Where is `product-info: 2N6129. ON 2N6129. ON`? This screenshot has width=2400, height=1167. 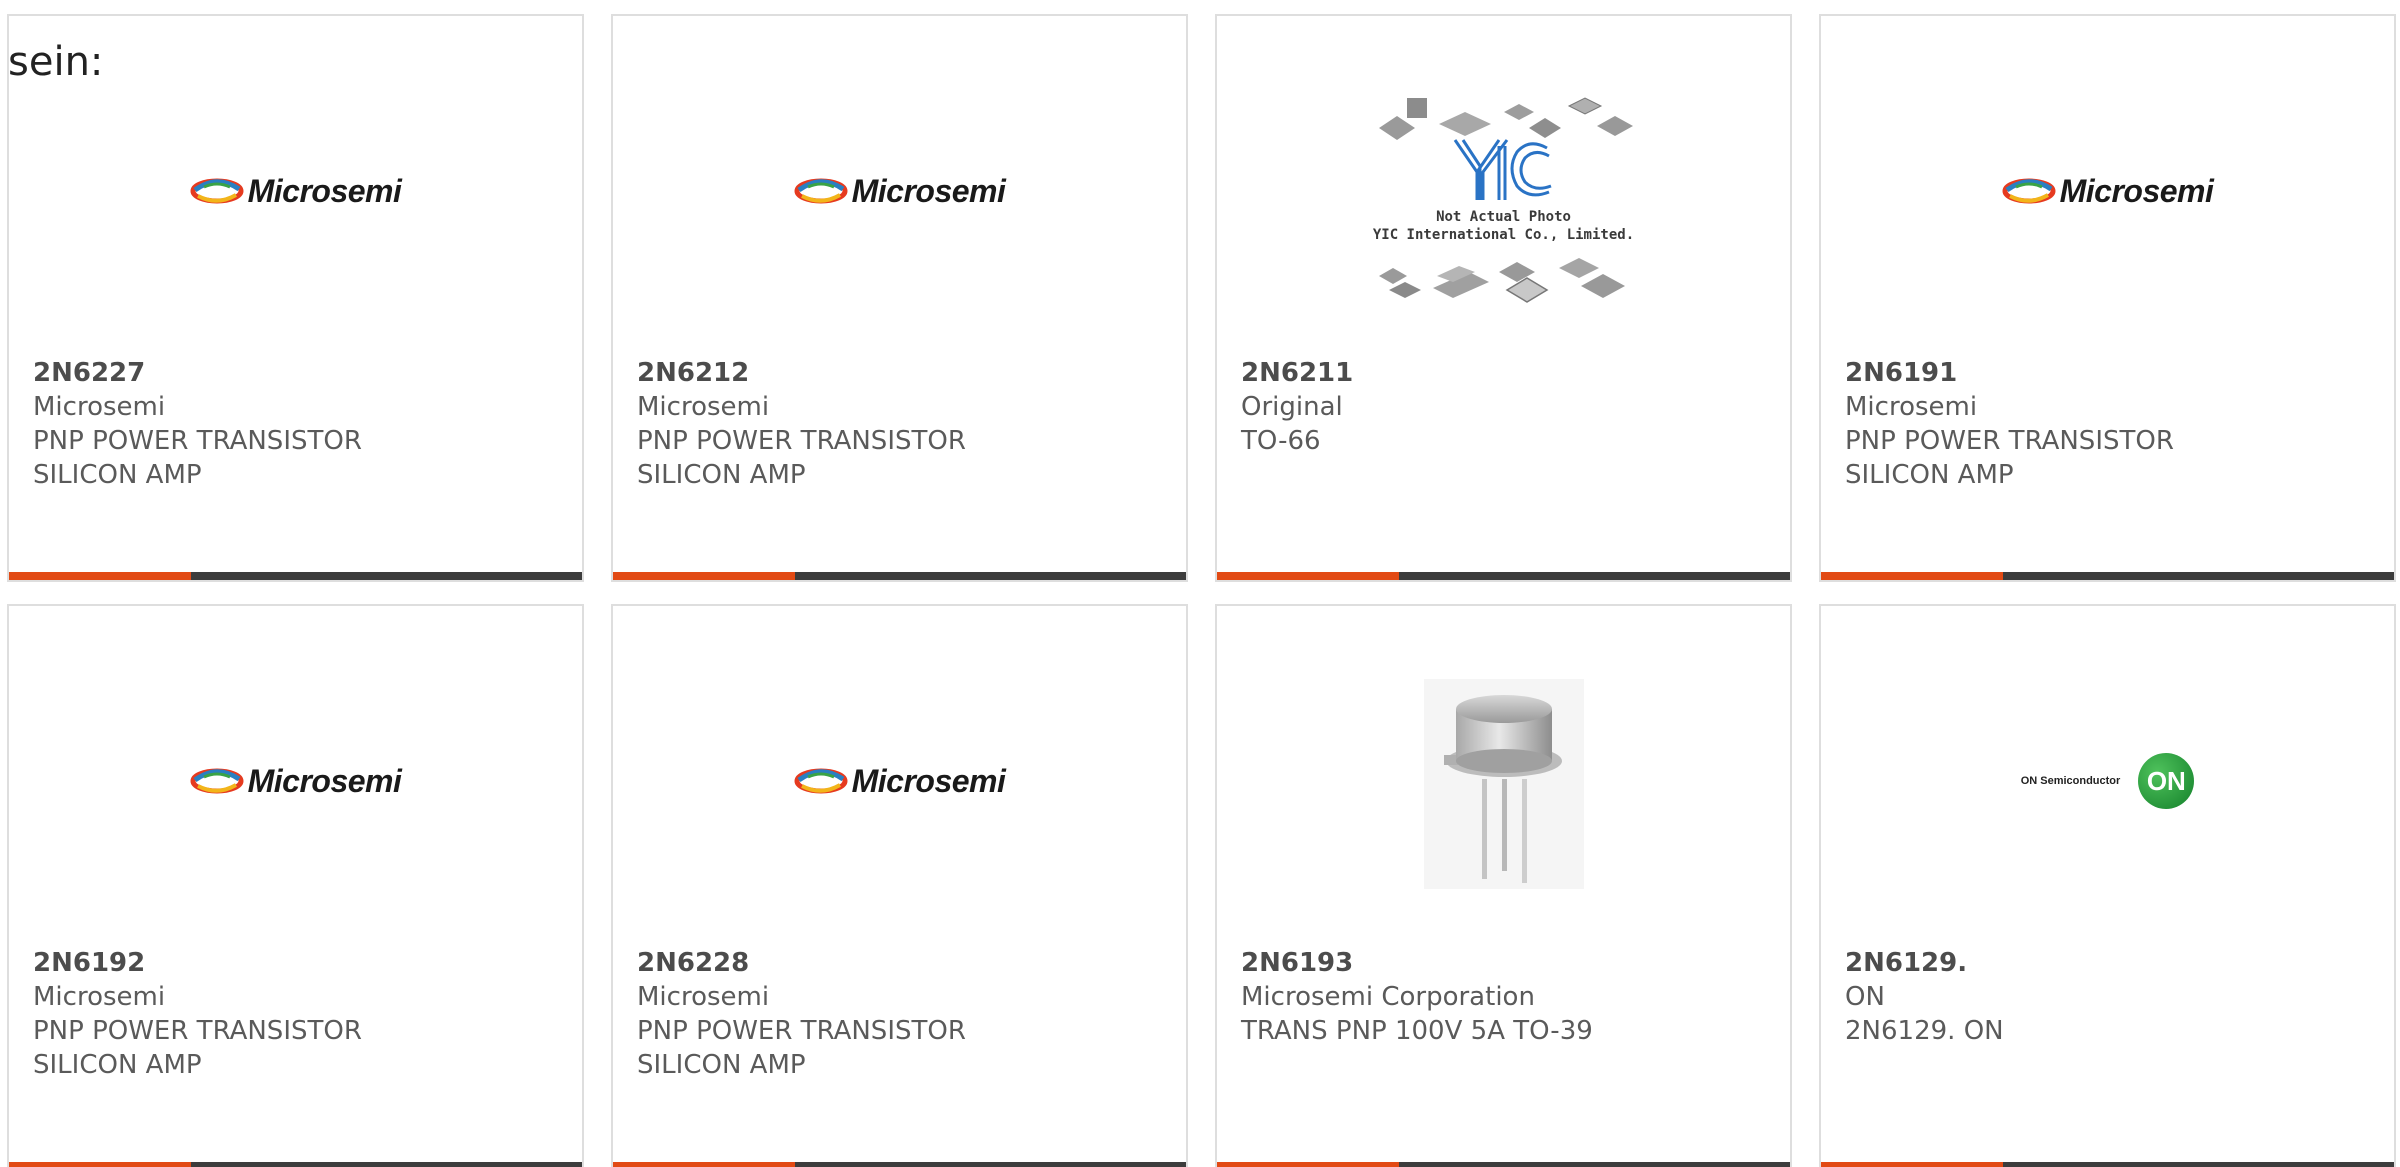 product-info: 2N6129. ON 2N6129. ON is located at coordinates (2111, 997).